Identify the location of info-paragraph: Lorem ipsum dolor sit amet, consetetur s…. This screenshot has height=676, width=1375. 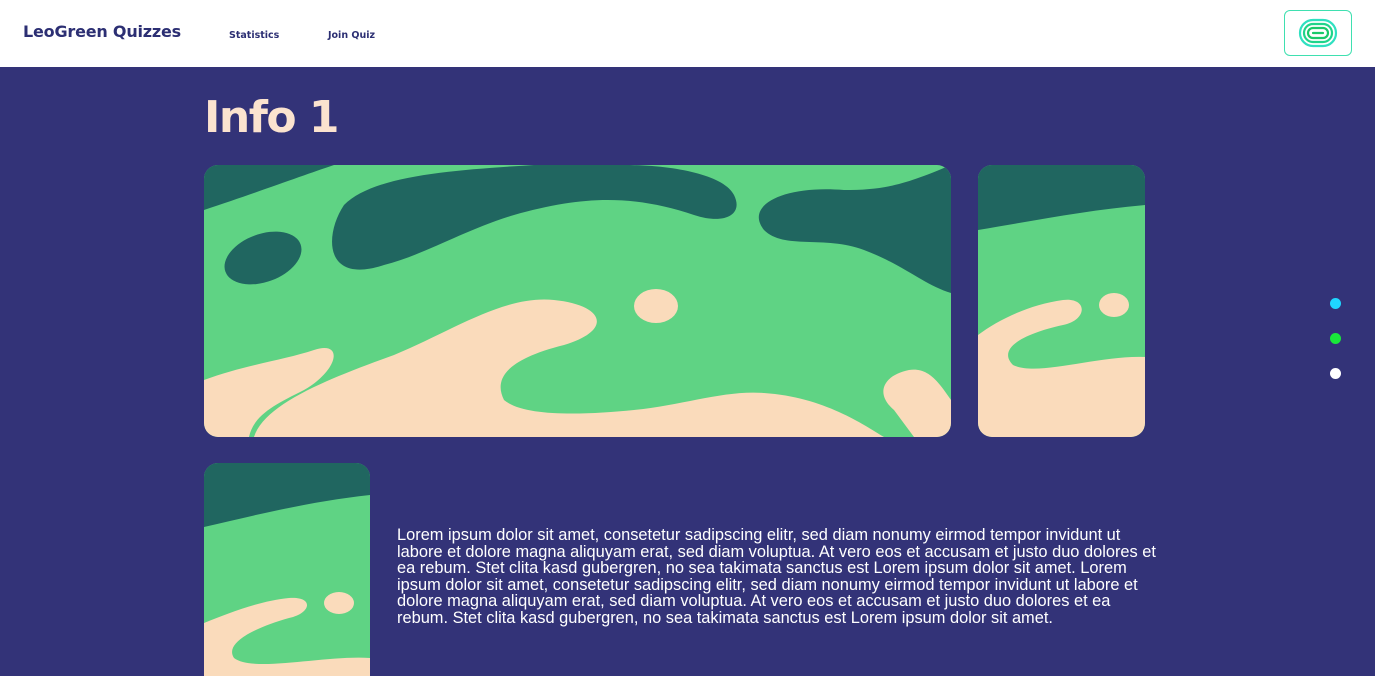
(776, 576).